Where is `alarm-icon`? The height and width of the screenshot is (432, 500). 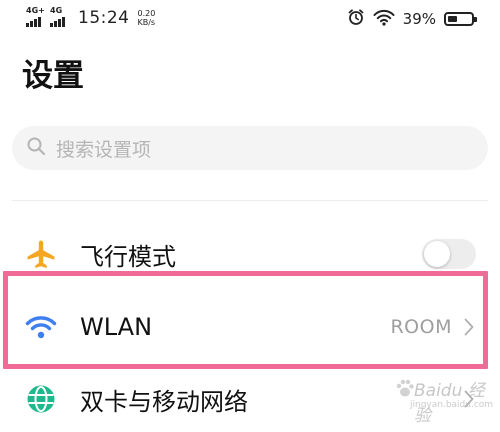
alarm-icon is located at coordinates (356, 19).